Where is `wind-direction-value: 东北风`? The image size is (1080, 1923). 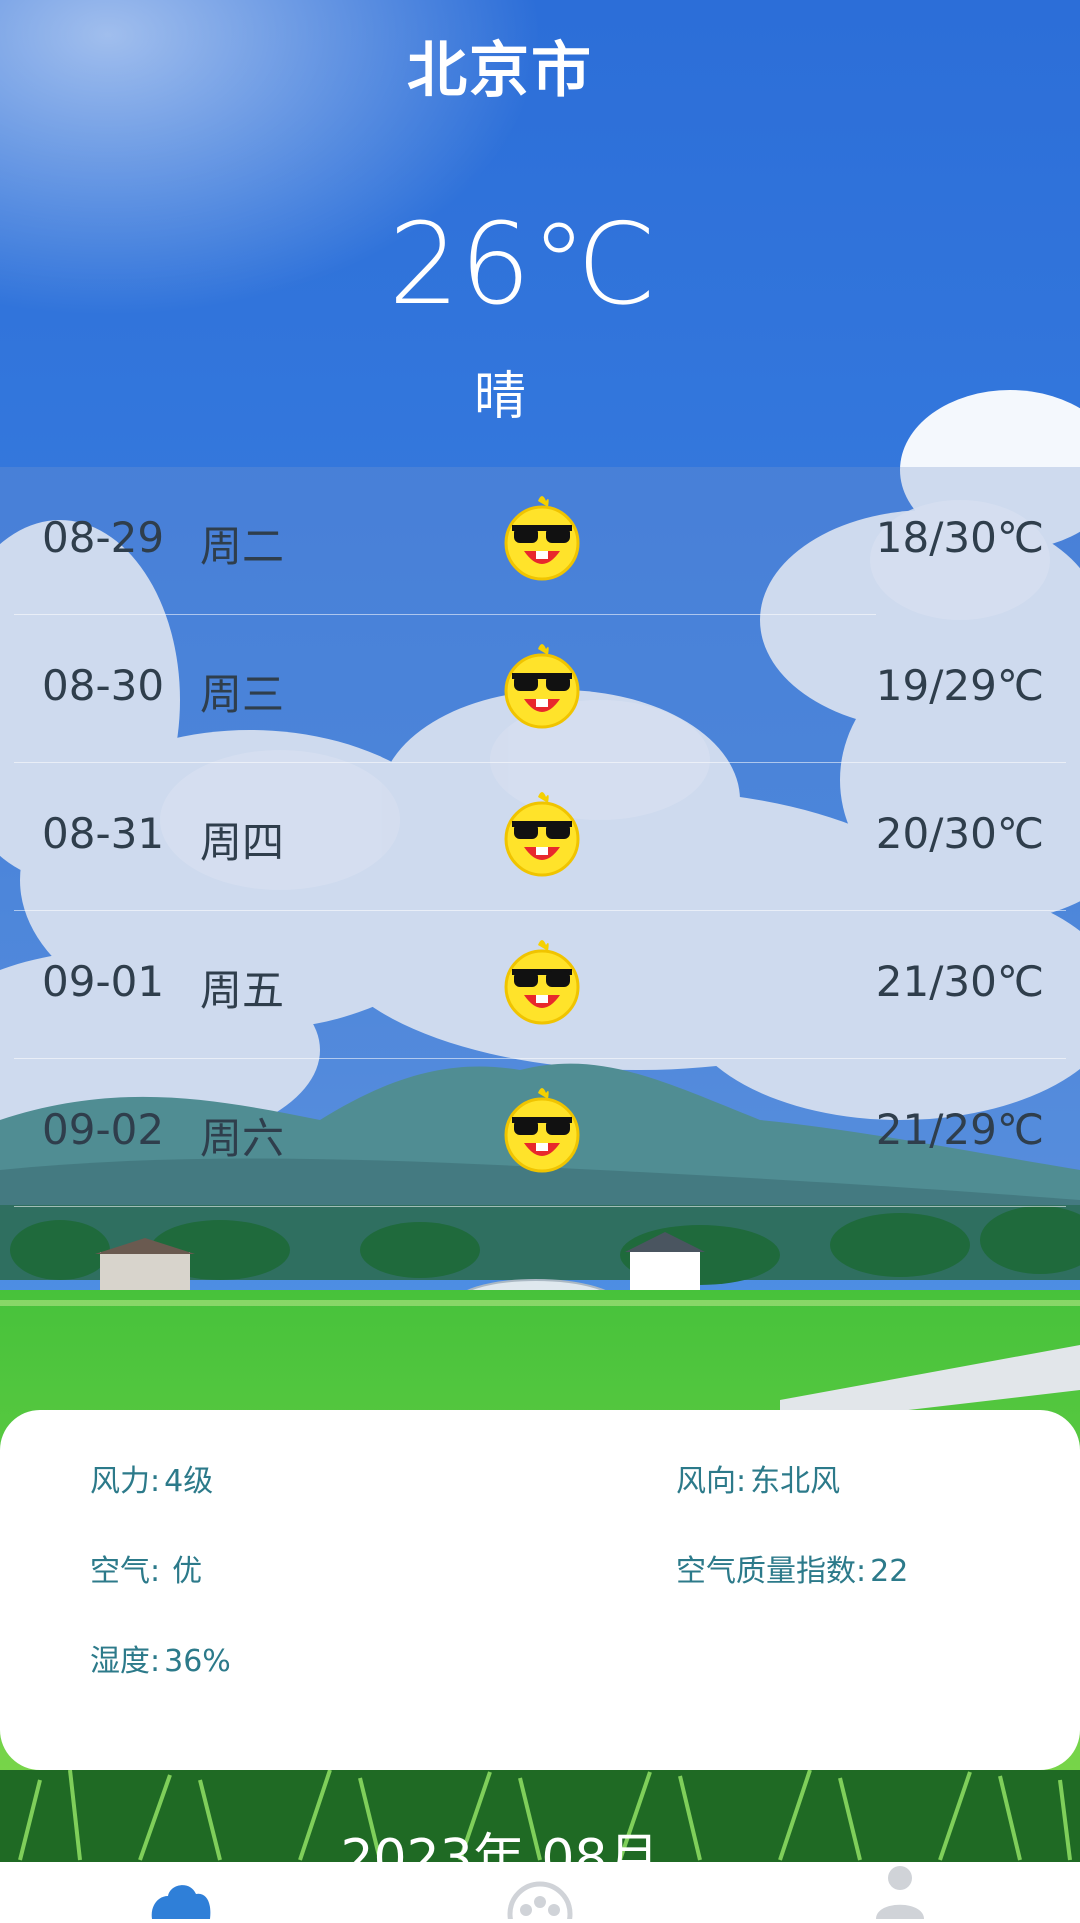
wind-direction-value: 东北风 is located at coordinates (795, 1481).